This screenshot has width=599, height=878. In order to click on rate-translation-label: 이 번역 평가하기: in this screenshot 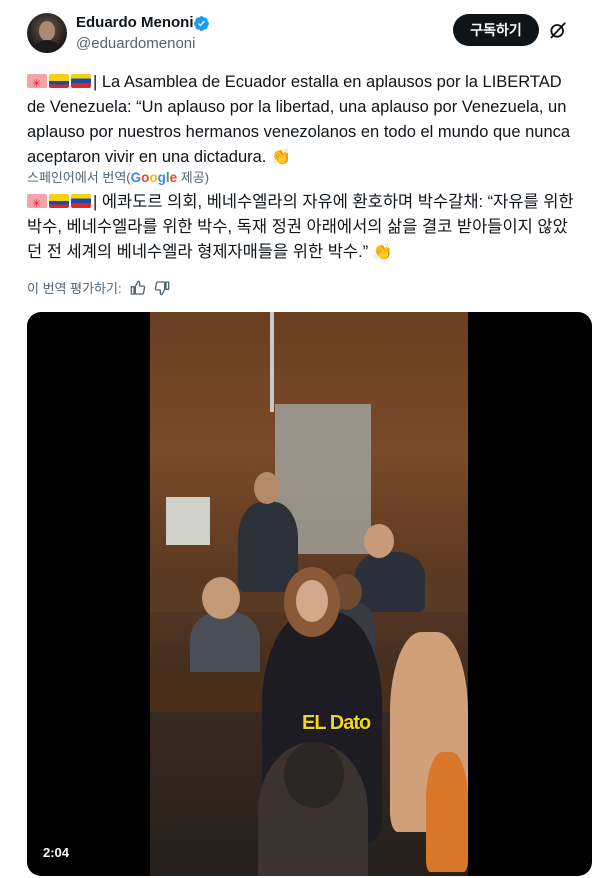, I will do `click(74, 288)`.